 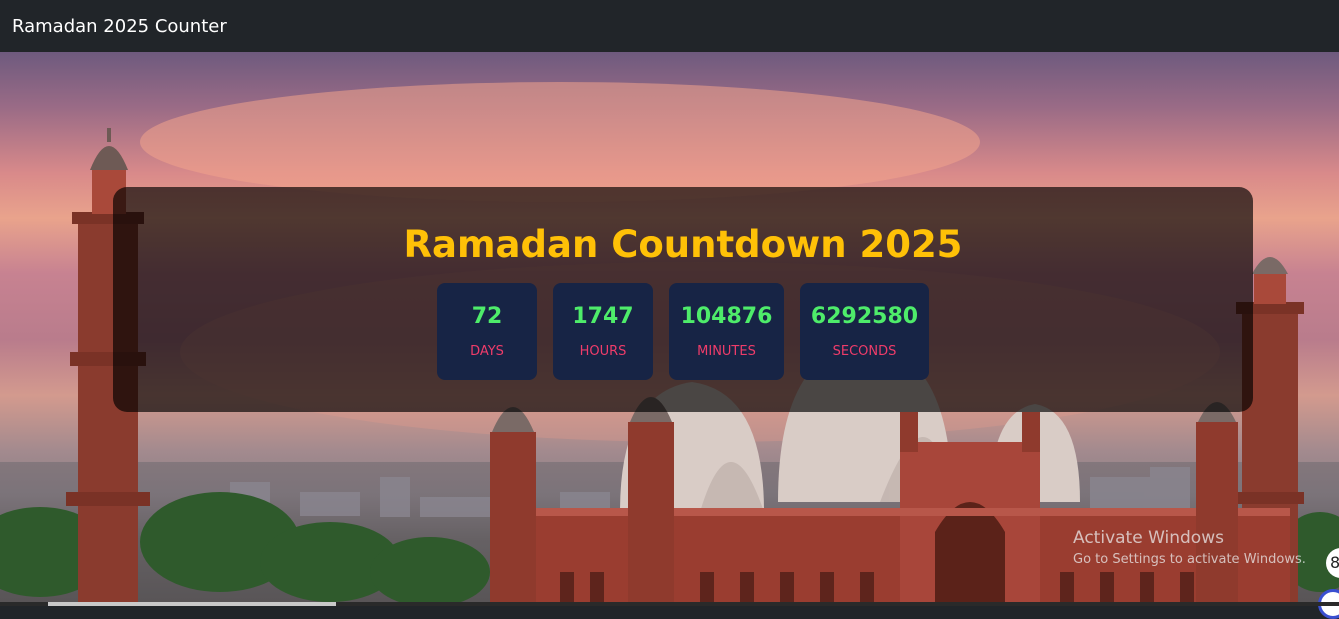 What do you see at coordinates (1189, 559) in the screenshot?
I see `watermark-subtitle: Go to Settings to activate Windows.` at bounding box center [1189, 559].